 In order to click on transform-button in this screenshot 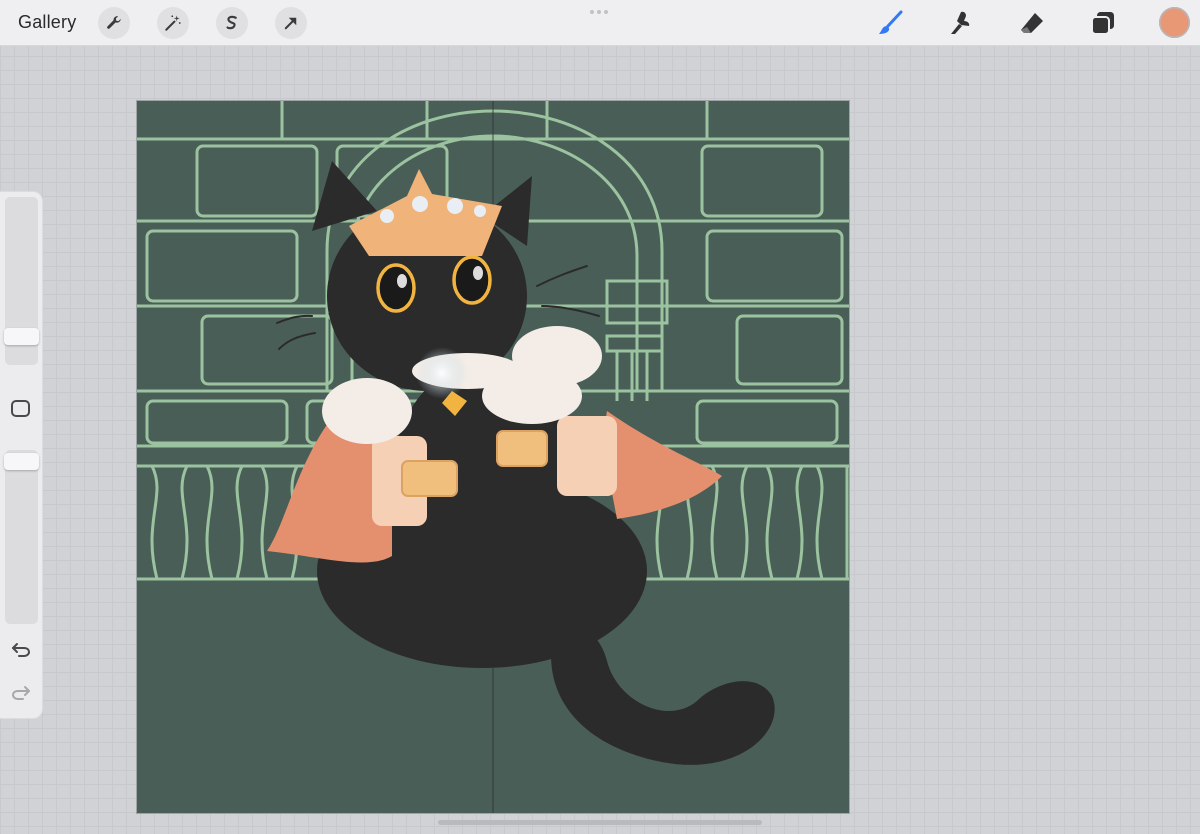, I will do `click(291, 23)`.